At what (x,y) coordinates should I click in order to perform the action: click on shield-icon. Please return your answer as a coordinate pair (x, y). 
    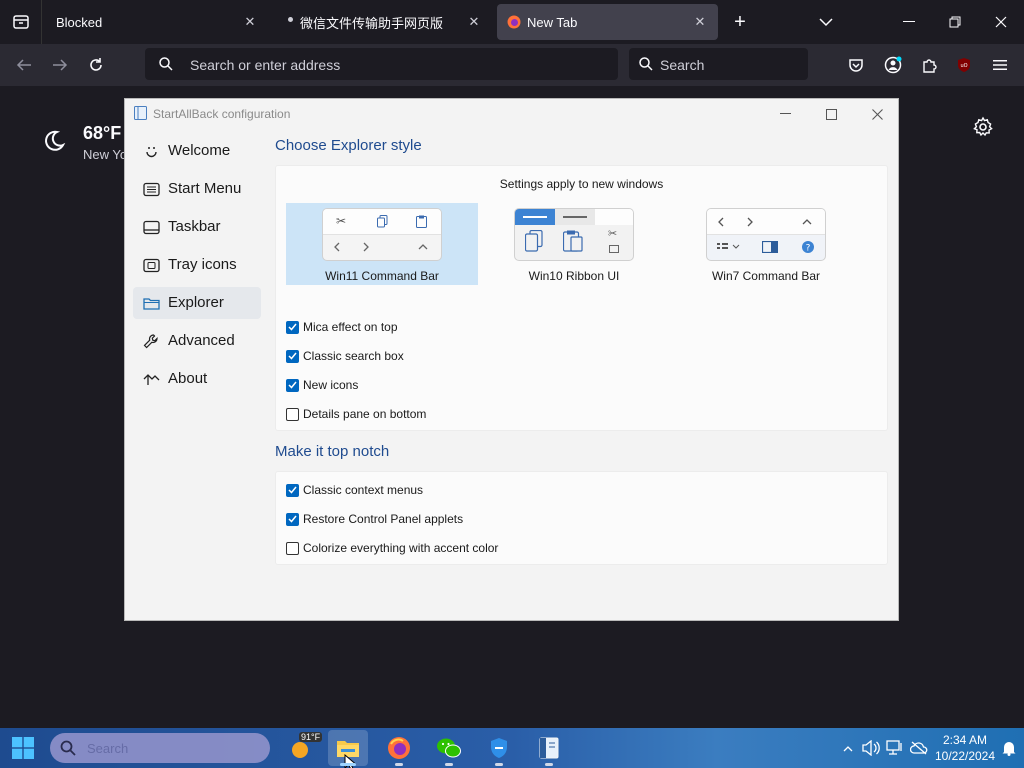
    Looking at the image, I should click on (499, 748).